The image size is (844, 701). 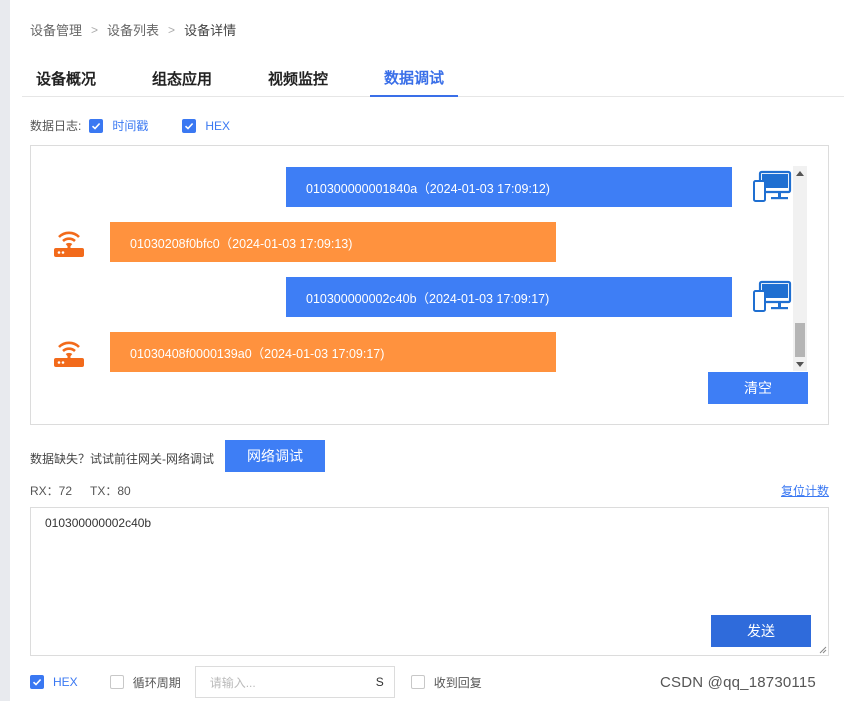 I want to click on send-button: 发送, so click(x=761, y=631).